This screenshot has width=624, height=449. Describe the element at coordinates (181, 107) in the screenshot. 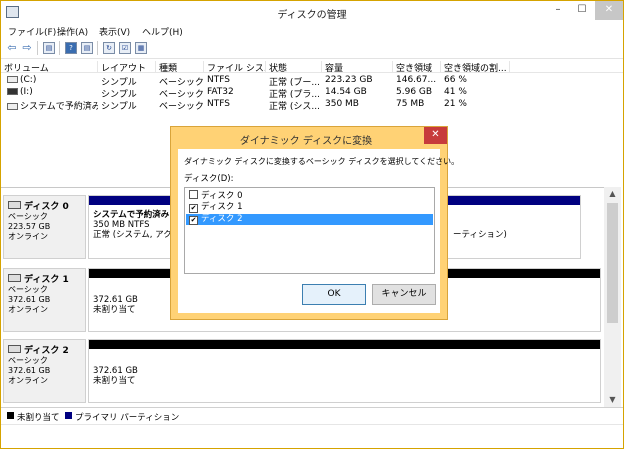

I see `type-cell: ベーシック` at that location.